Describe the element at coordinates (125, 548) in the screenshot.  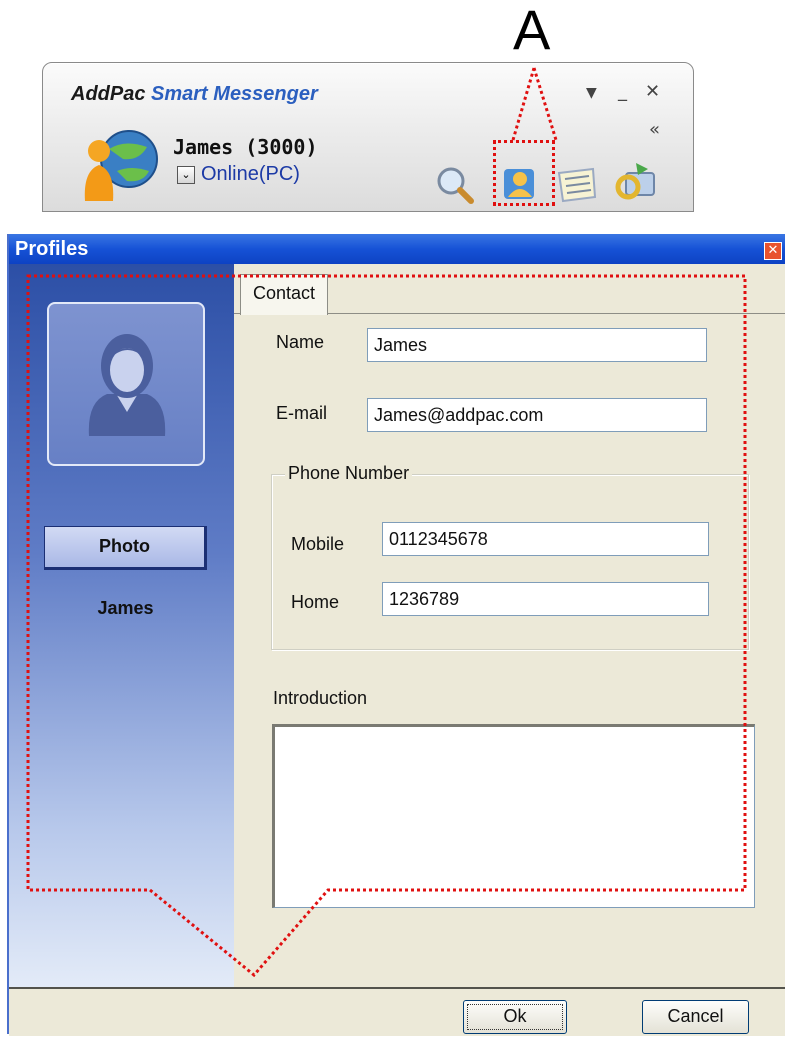
I see `photo-button: Photo` at that location.